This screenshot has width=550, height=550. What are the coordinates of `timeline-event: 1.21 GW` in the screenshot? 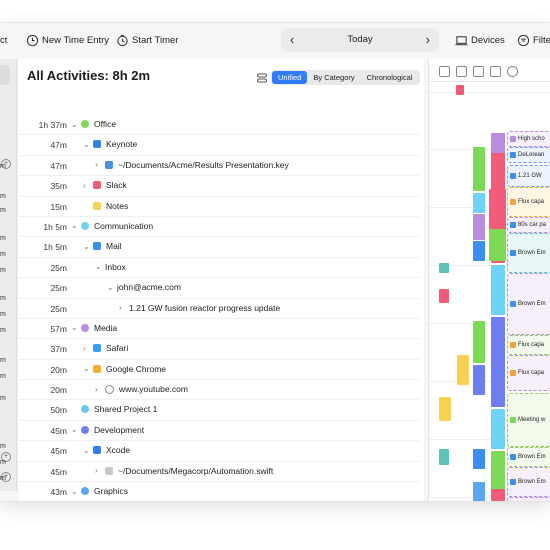 It's located at (528, 176).